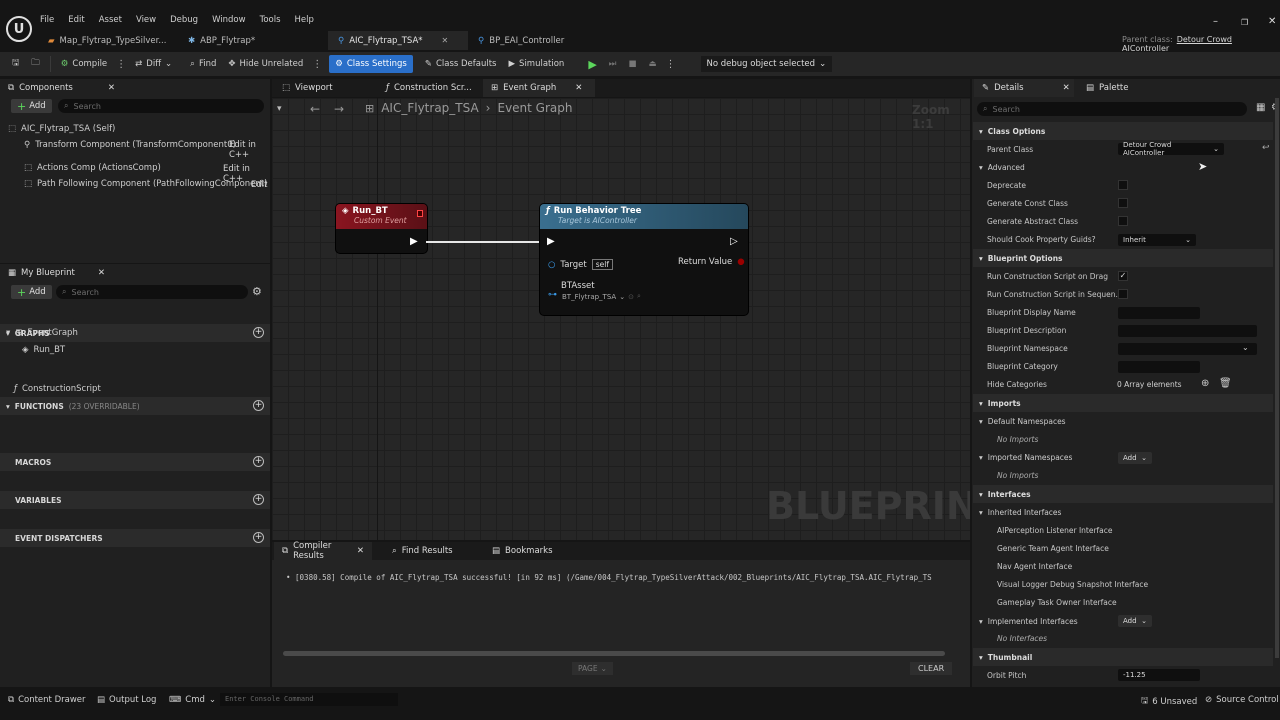 This screenshot has height=720, width=1280. I want to click on menu-view: View, so click(146, 20).